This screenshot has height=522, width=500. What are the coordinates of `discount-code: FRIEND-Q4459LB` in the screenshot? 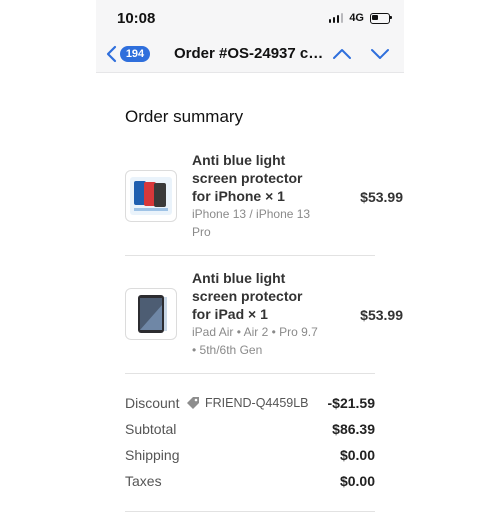 It's located at (247, 403).